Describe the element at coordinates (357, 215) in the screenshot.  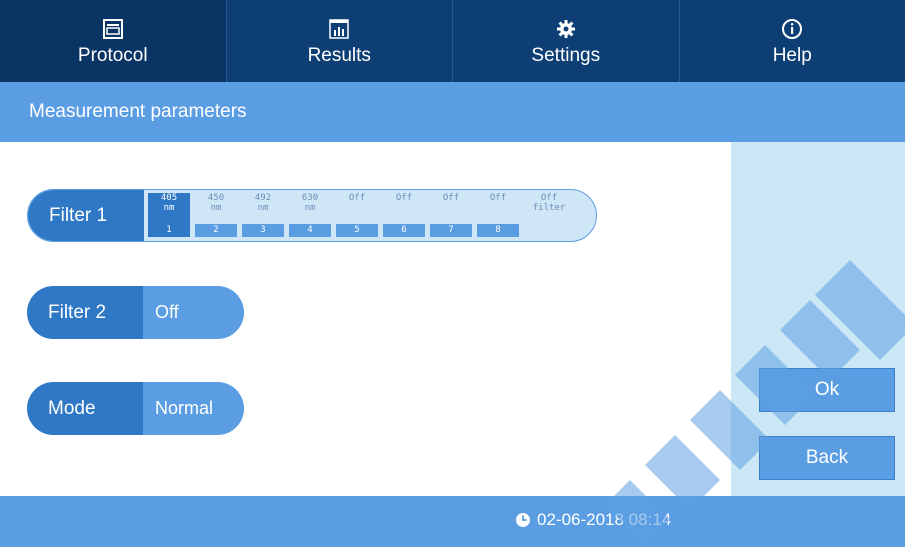
I see `filter-slot-5: Off 5` at that location.